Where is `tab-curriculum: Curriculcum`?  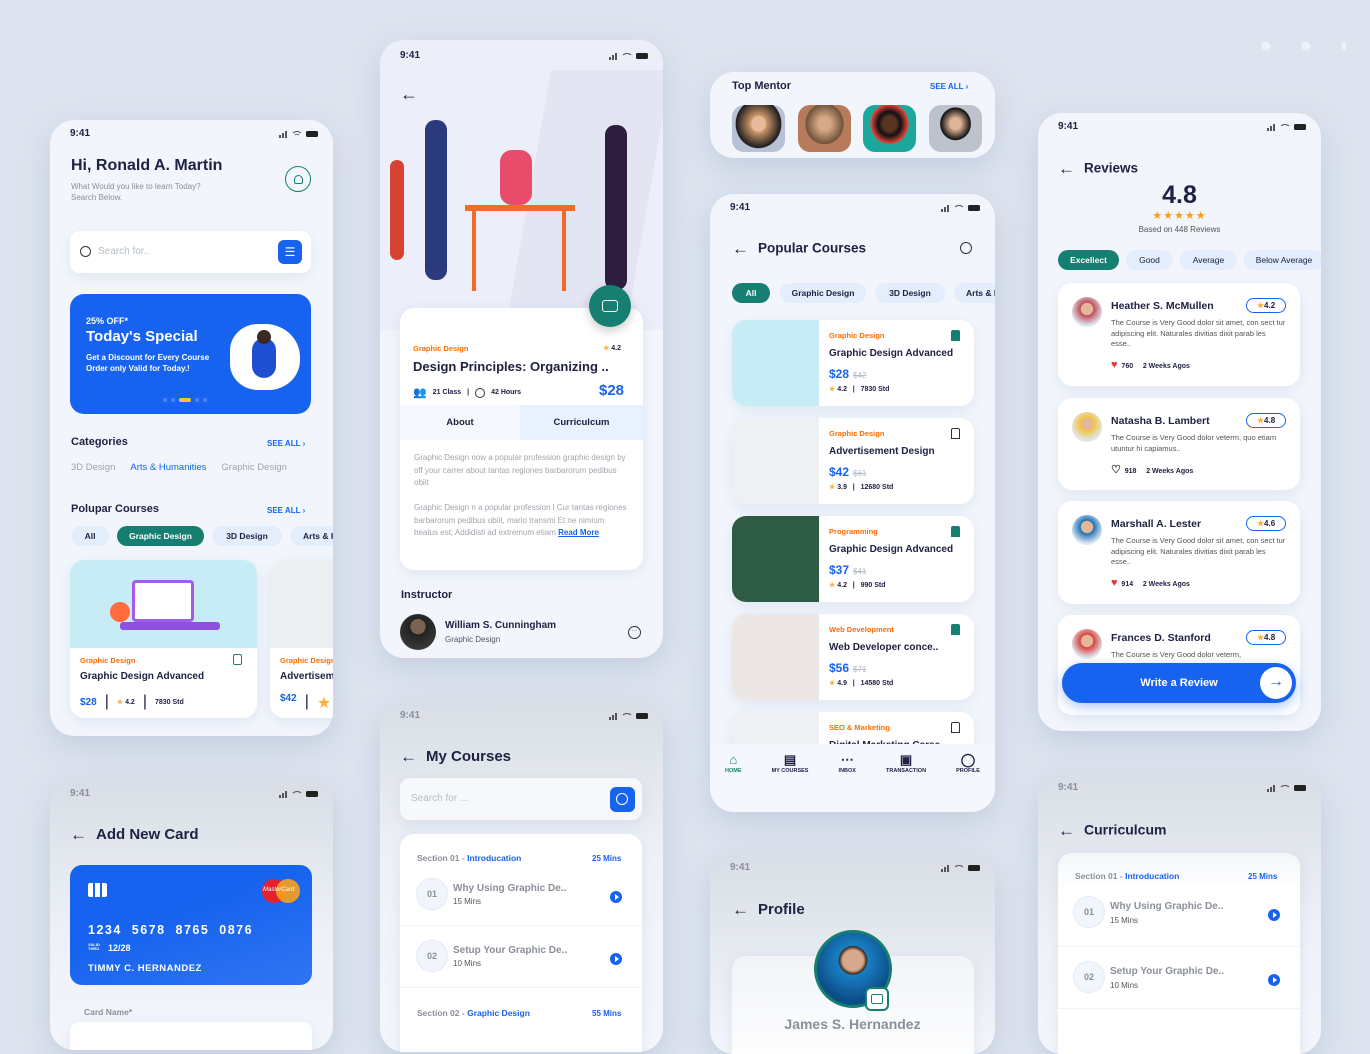 tab-curriculum: Curriculcum is located at coordinates (581, 422).